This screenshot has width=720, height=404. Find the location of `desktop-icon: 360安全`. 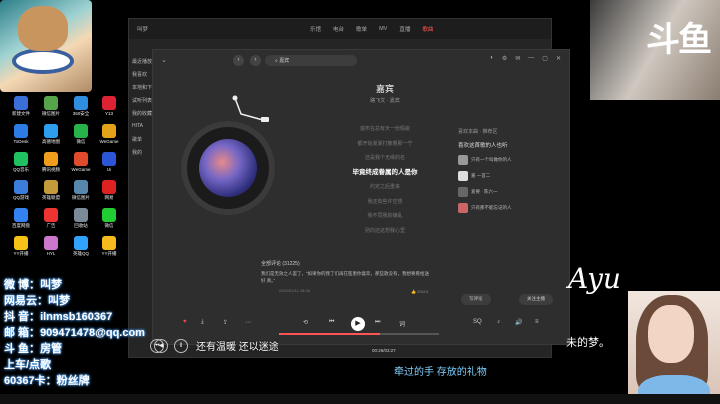

desktop-icon: 360安全 is located at coordinates (81, 106).